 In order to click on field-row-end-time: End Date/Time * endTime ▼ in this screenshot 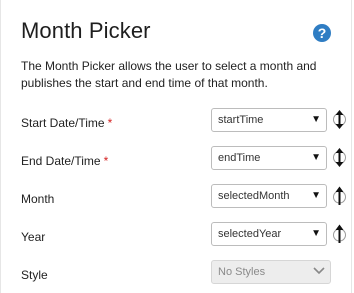, I will do `click(186, 161)`.